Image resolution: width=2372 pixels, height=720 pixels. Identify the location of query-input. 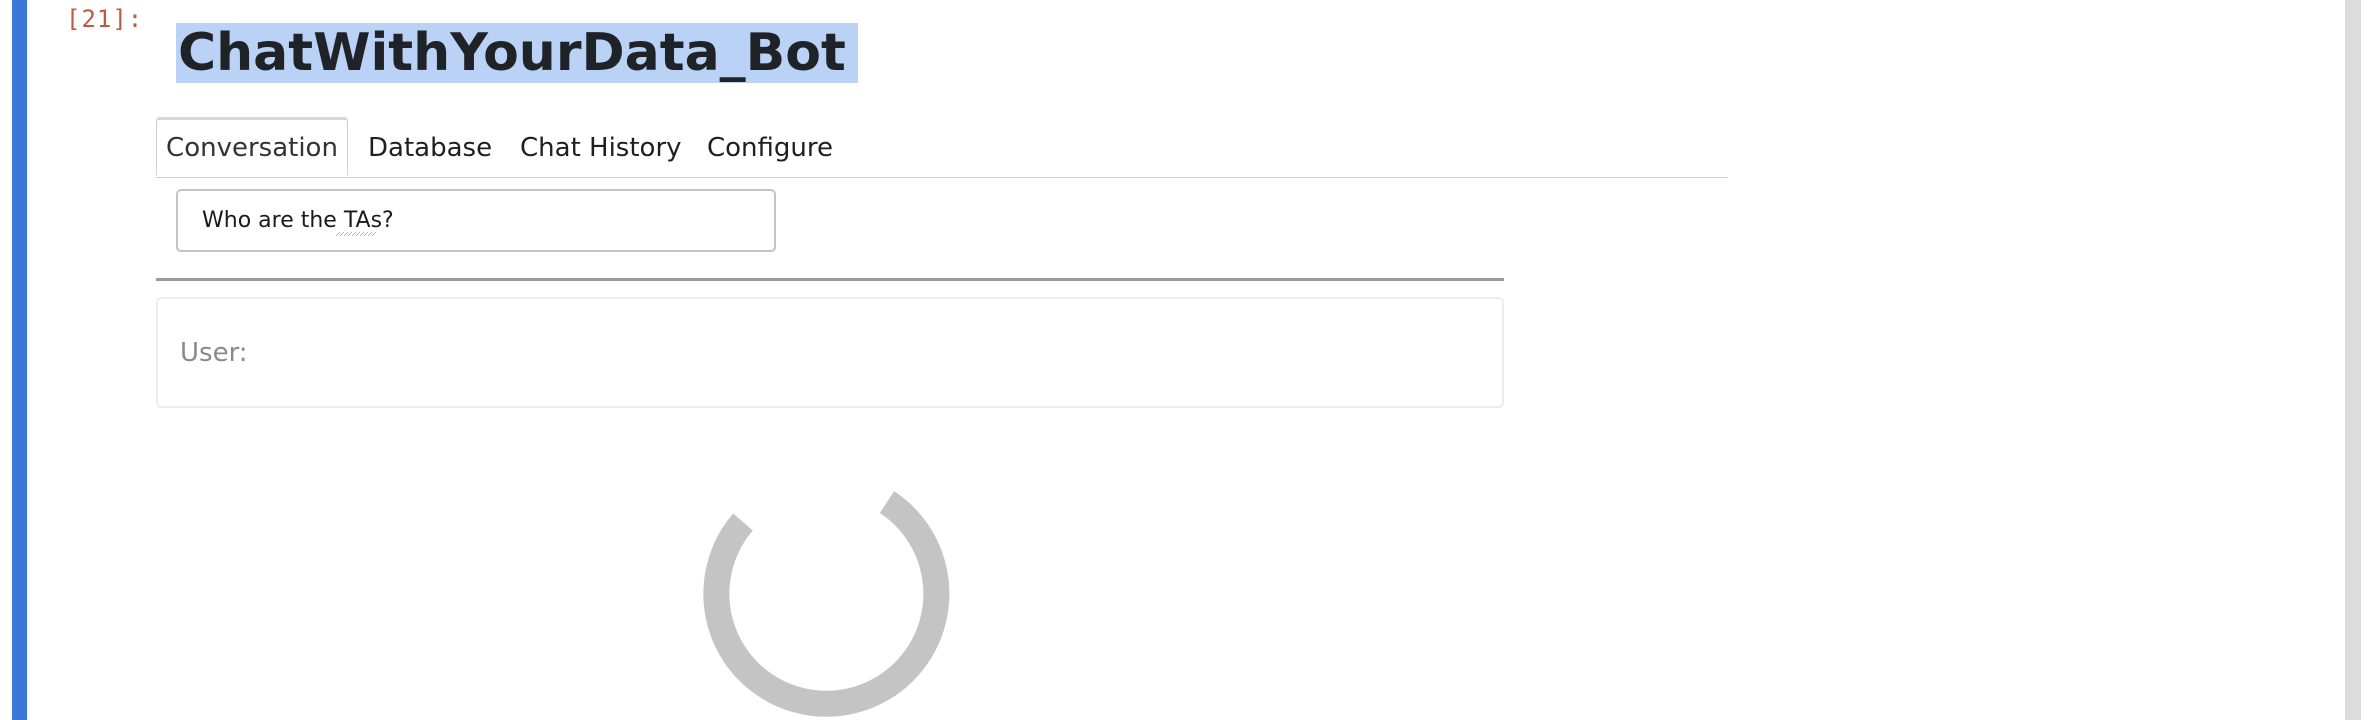
(476, 220).